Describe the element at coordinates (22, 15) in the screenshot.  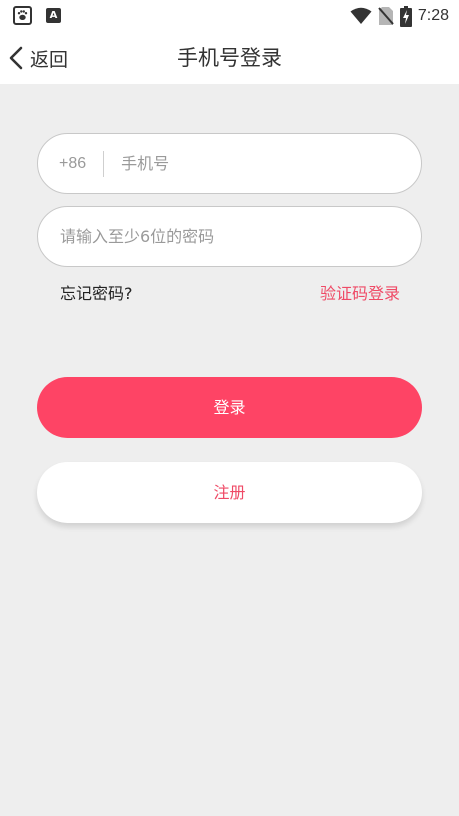
I see `baidu-paw-icon` at that location.